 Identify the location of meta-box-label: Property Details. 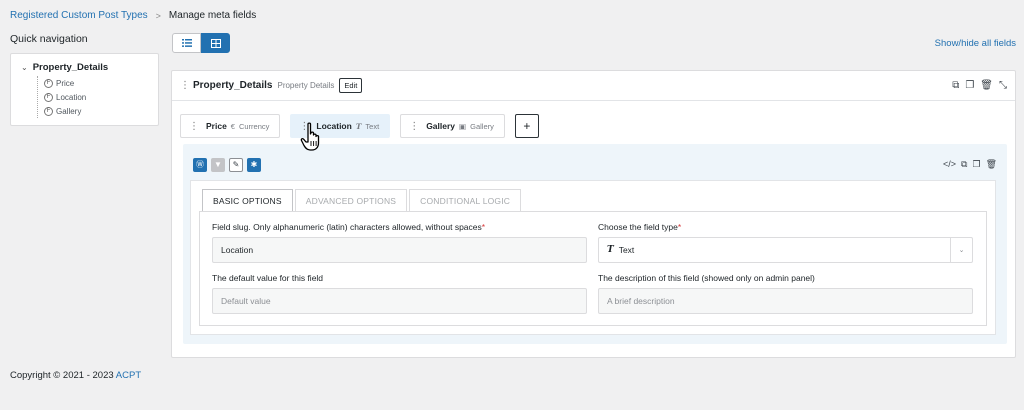
(306, 85).